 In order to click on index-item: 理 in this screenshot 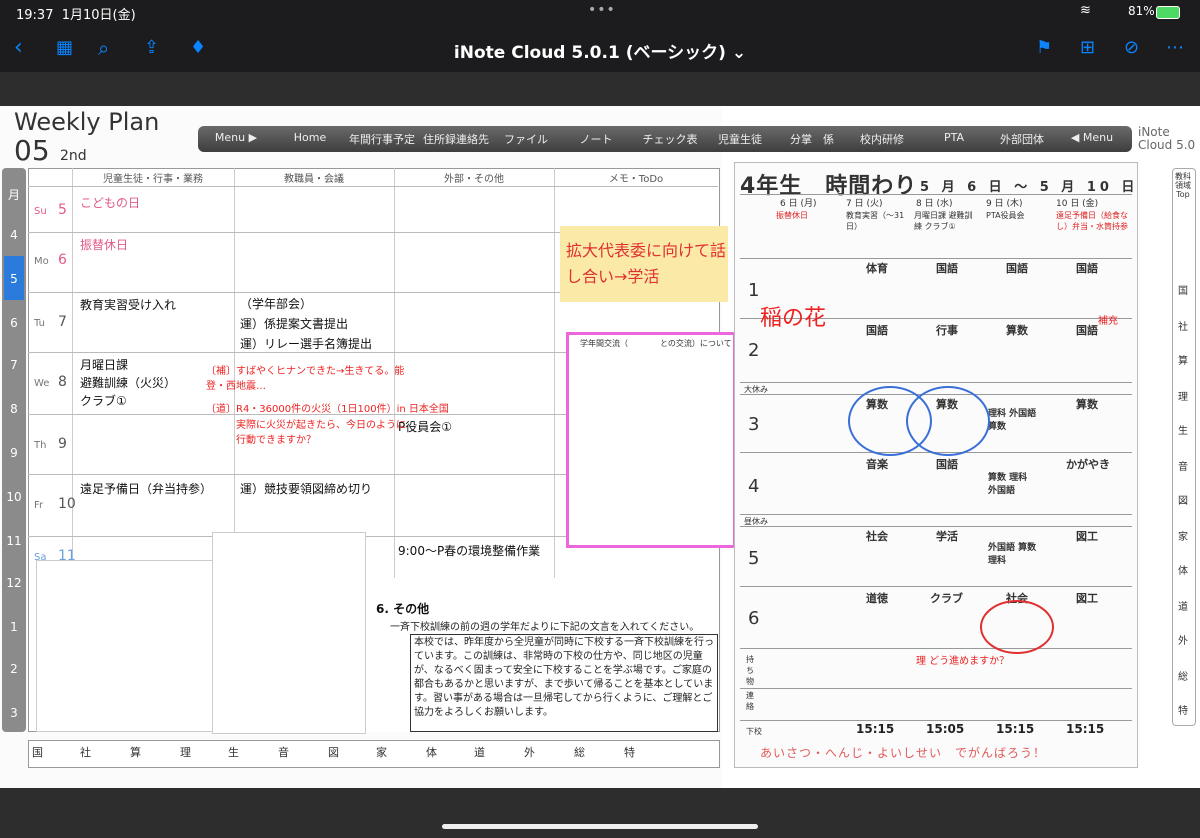, I will do `click(1183, 395)`.